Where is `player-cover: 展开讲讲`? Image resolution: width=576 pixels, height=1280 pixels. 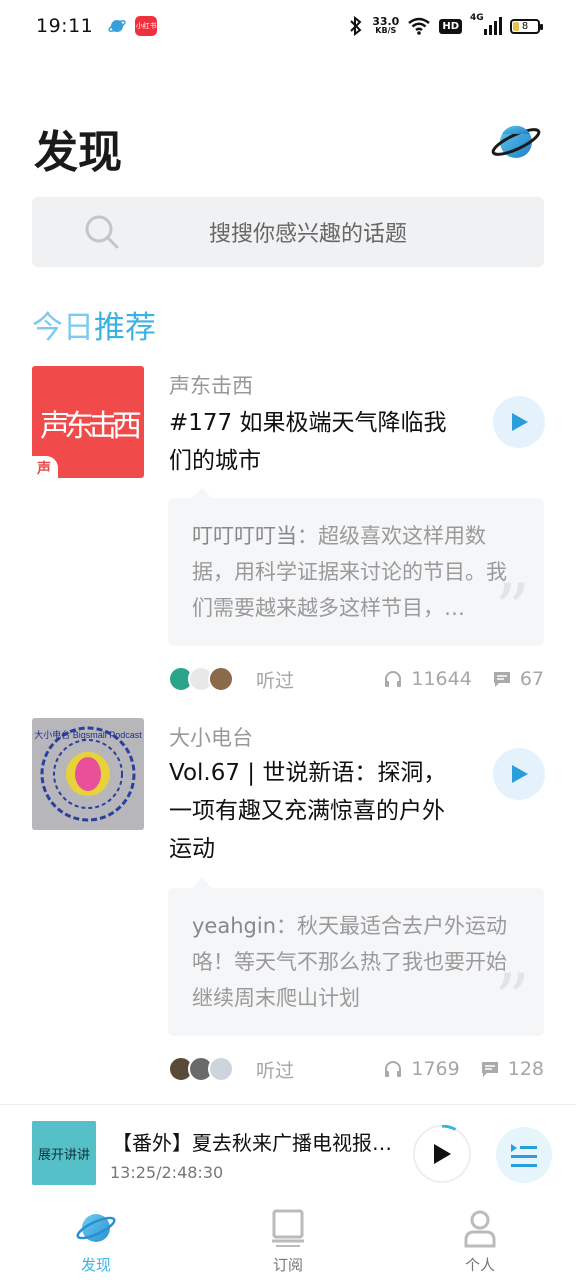 player-cover: 展开讲讲 is located at coordinates (64, 1153).